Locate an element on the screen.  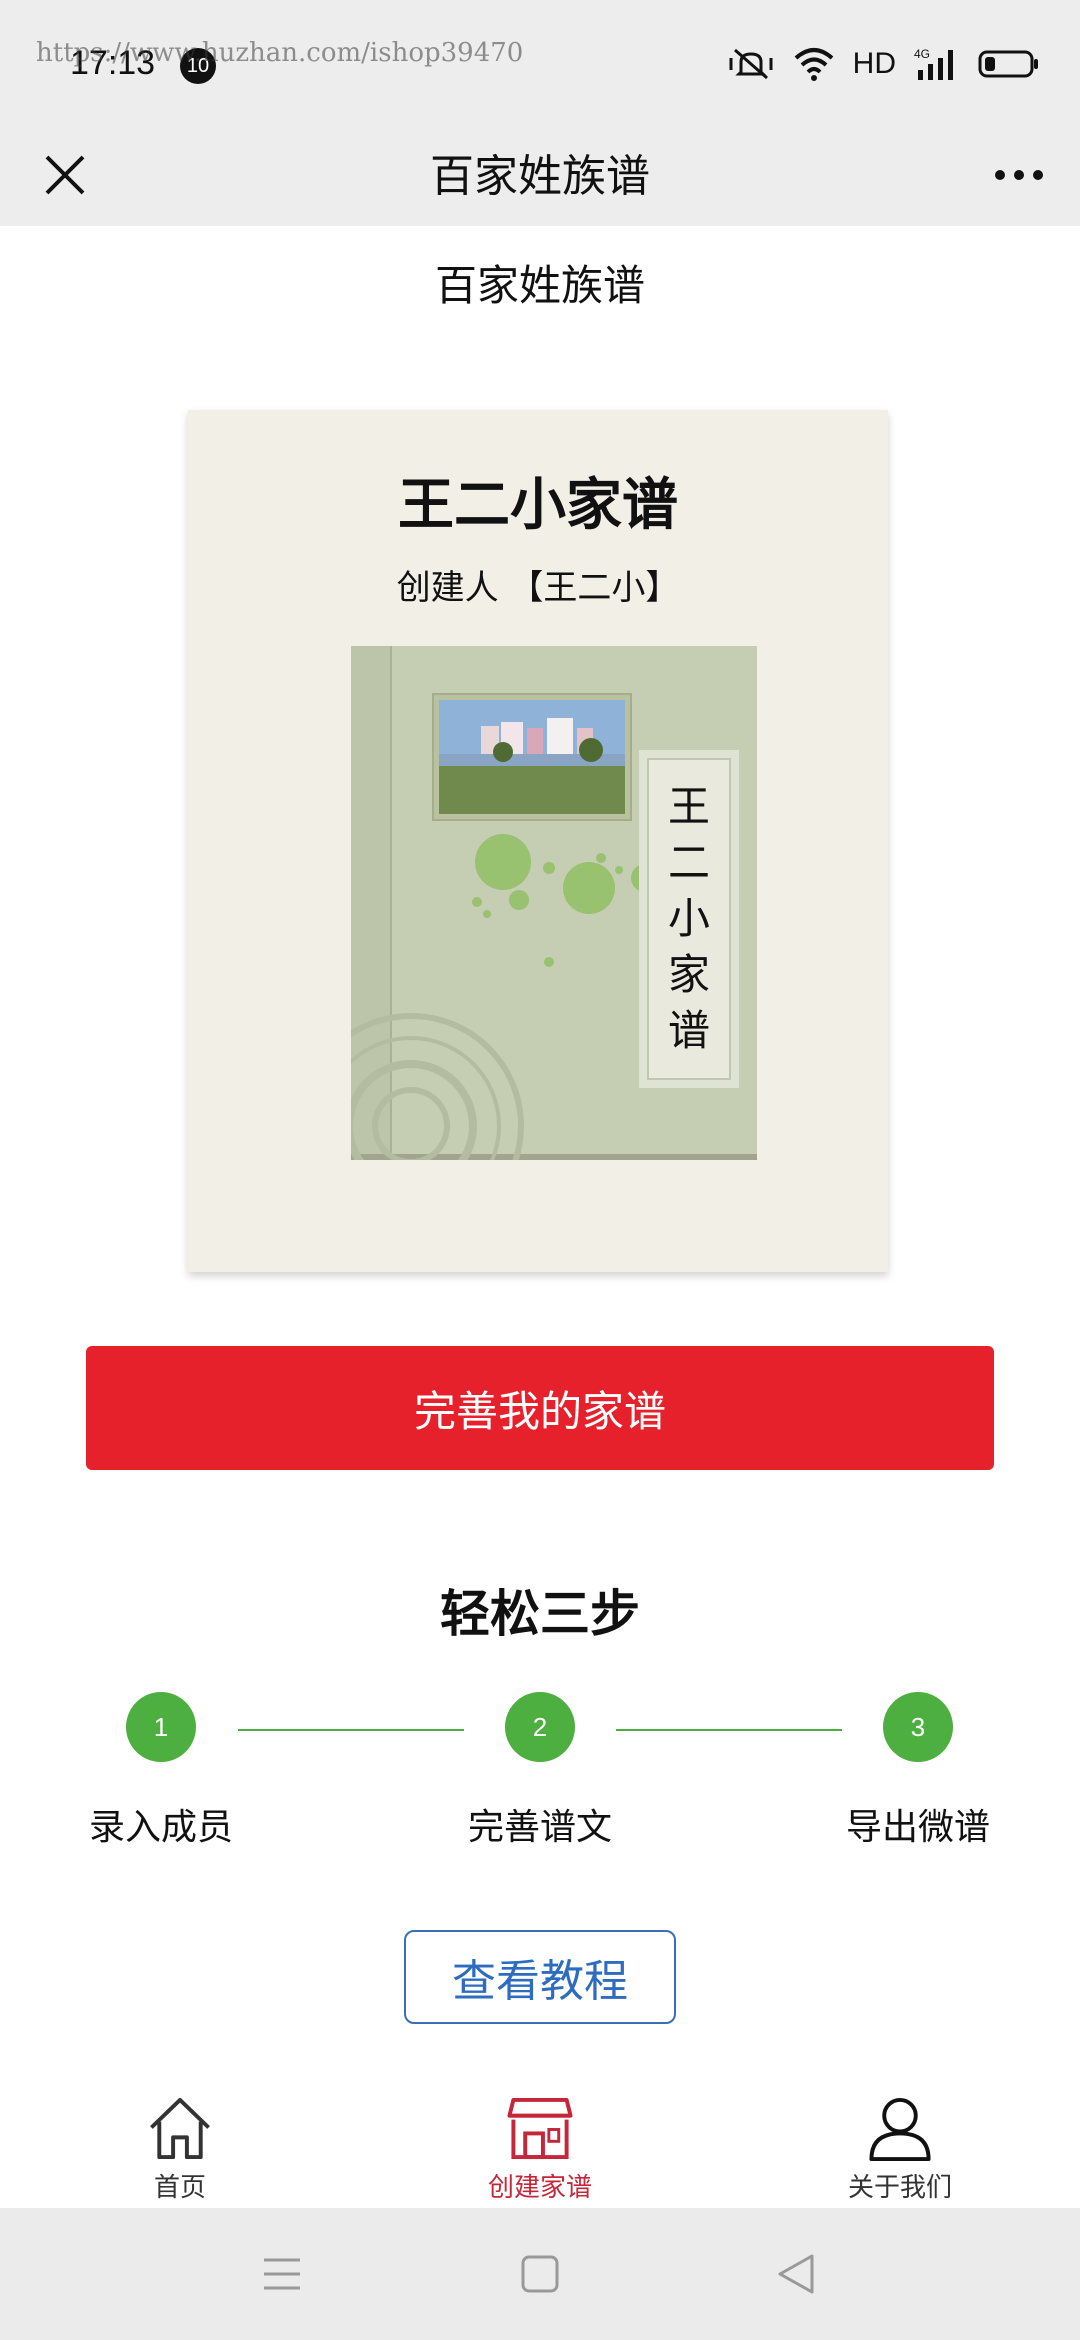
step-1-label: 录入成员 is located at coordinates (160, 1827).